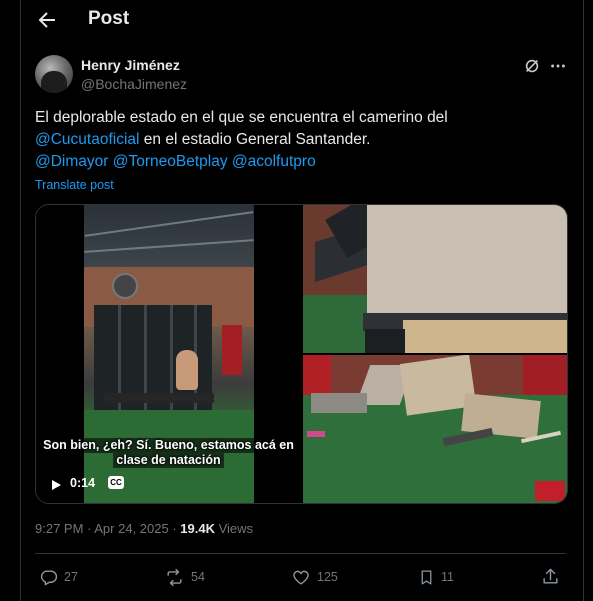  I want to click on play-icon, so click(56, 485).